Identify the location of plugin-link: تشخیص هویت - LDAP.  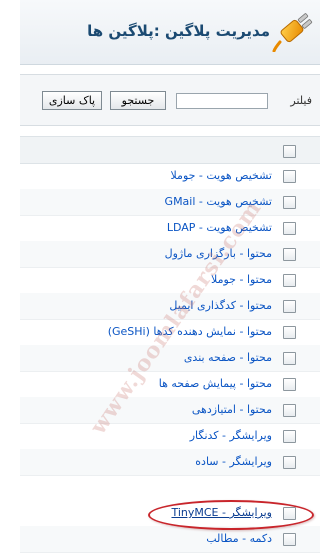
(219, 227).